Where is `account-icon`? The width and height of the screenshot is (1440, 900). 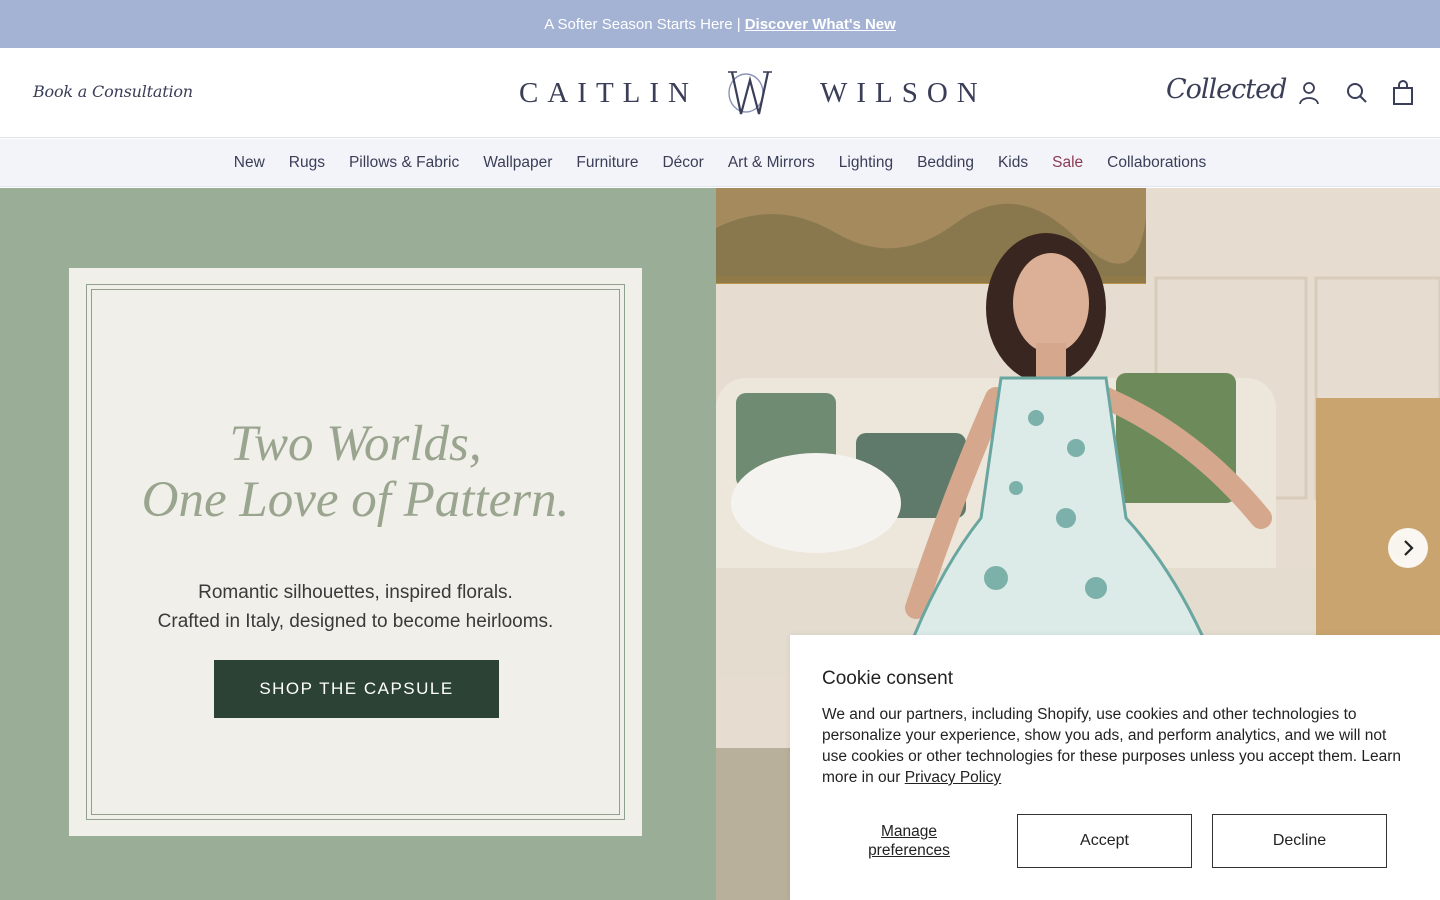 account-icon is located at coordinates (1309, 93).